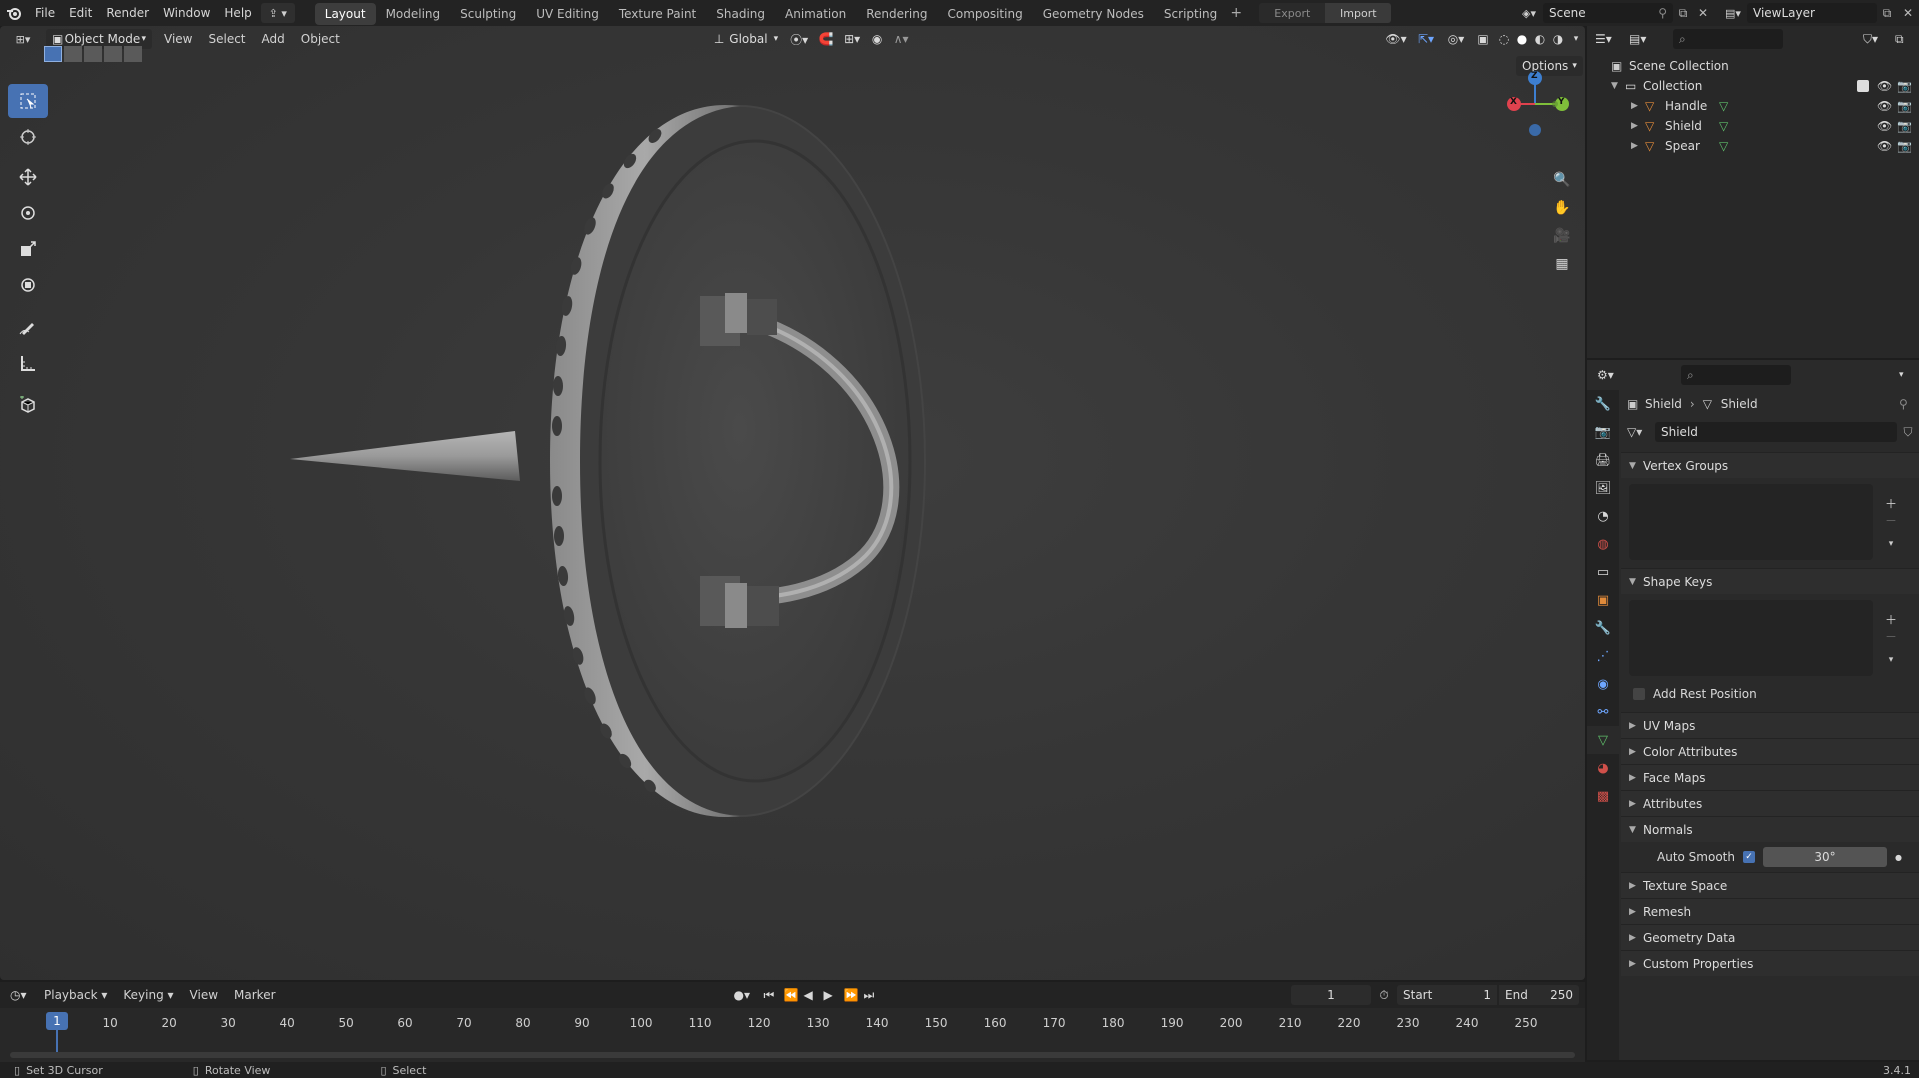 The image size is (1919, 1078). Describe the element at coordinates (1562, 208) in the screenshot. I see `pan-hand-icon: ✋` at that location.